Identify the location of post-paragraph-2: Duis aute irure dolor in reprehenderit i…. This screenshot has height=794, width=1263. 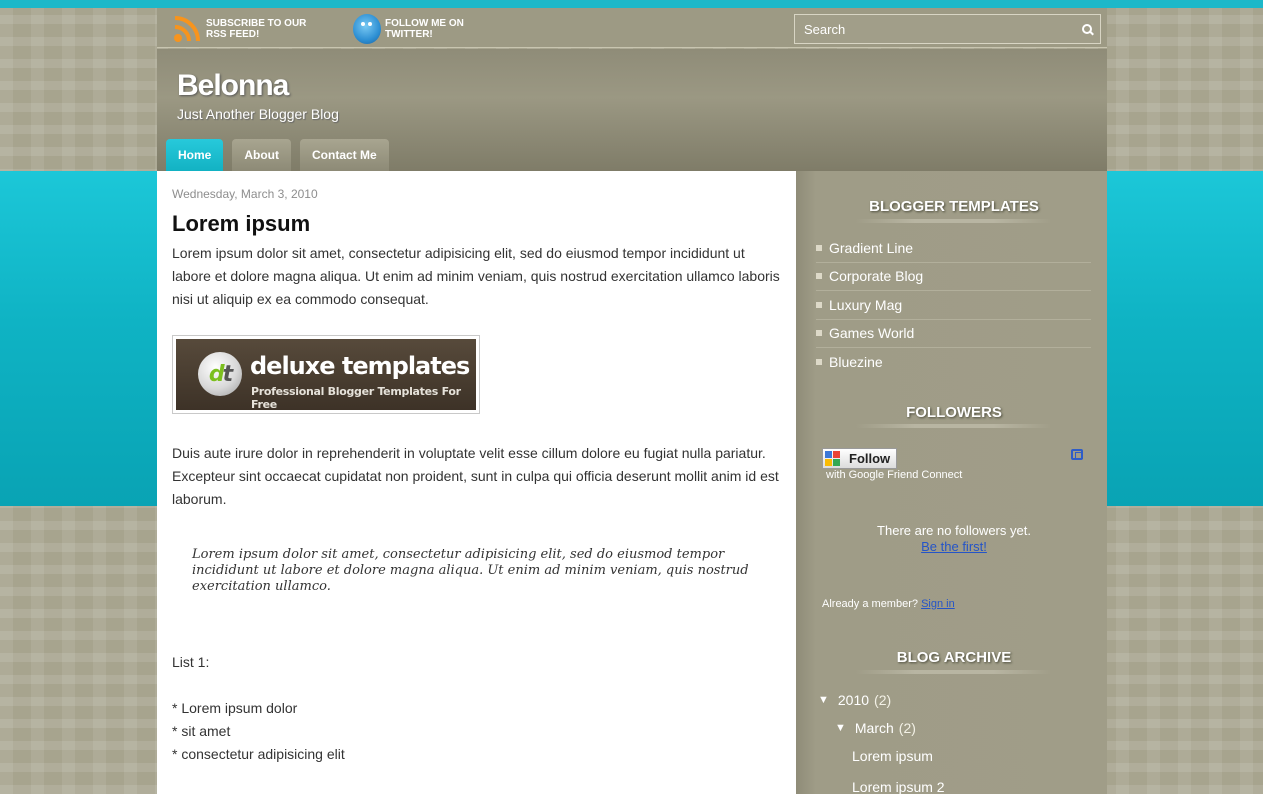
(475, 476).